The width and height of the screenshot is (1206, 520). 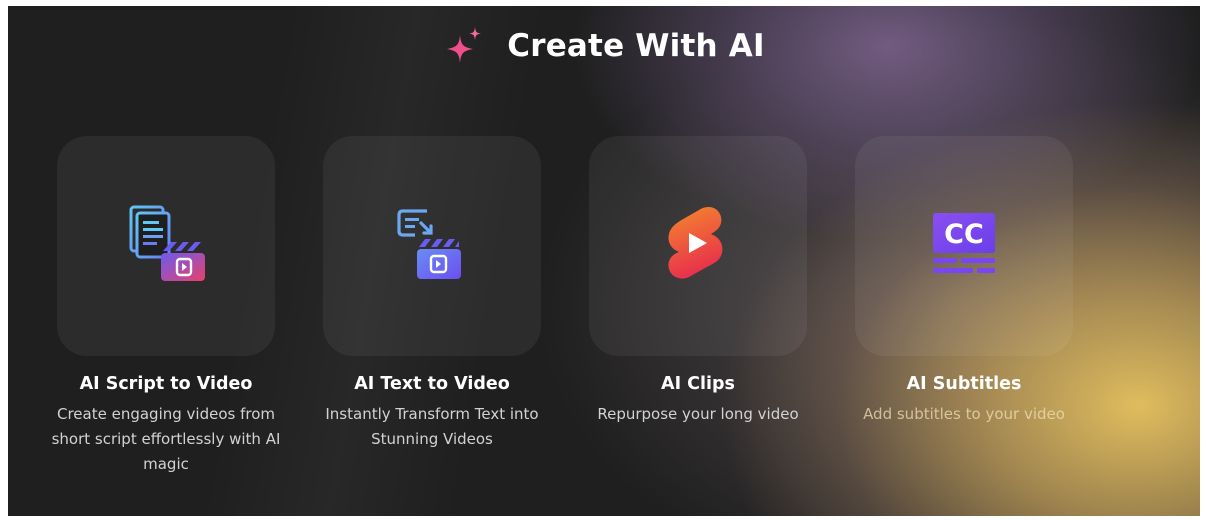 I want to click on card-icon-tile: CC, so click(x=964, y=246).